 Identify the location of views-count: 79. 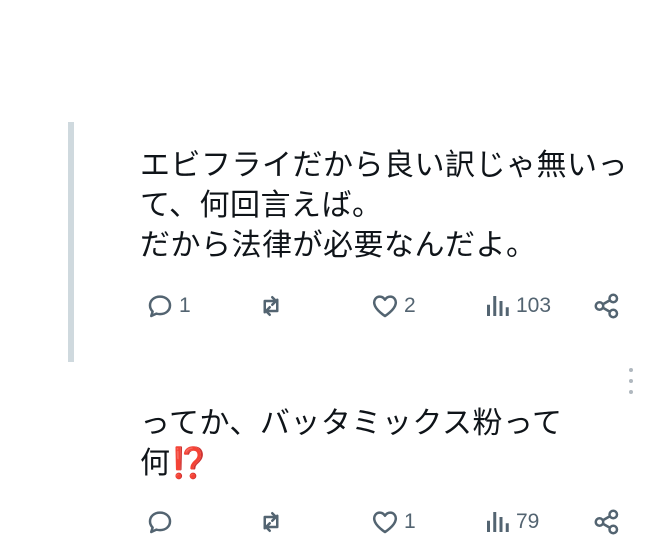
(528, 521).